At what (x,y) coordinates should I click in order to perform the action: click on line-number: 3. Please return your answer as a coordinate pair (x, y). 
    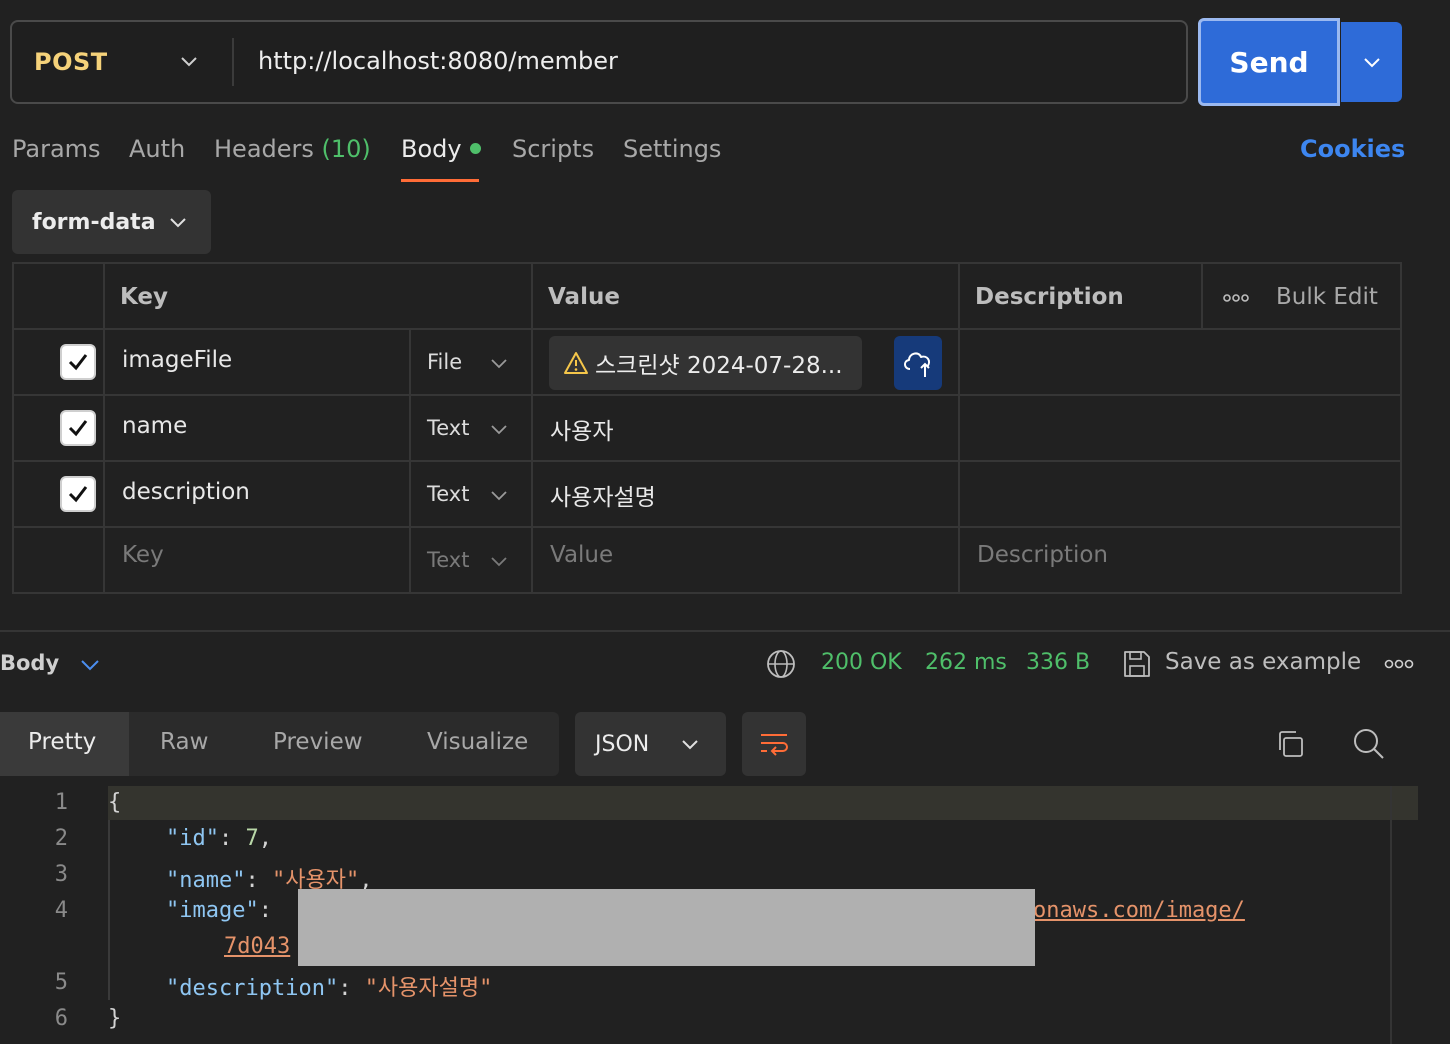
    Looking at the image, I should click on (61, 874).